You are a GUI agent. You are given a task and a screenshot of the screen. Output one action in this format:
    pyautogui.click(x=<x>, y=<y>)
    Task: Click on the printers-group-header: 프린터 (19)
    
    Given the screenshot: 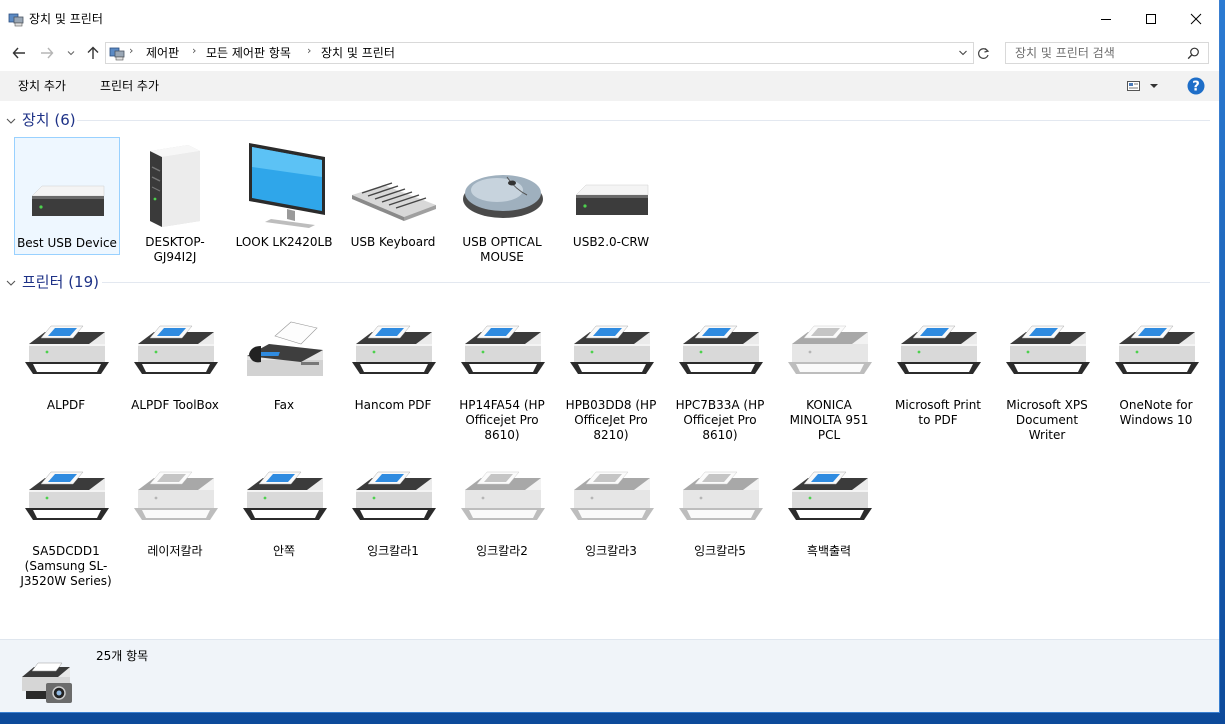 What is the action you would take?
    pyautogui.click(x=608, y=283)
    